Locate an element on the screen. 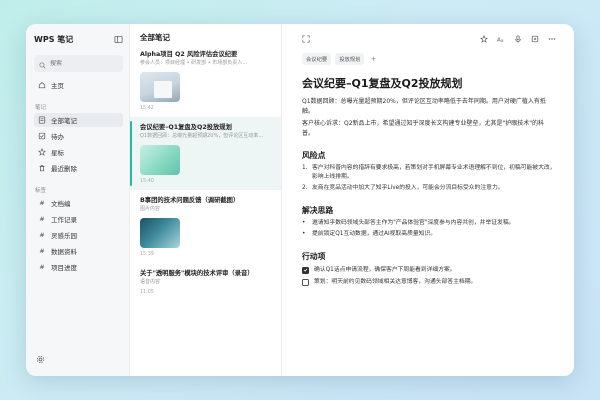 This screenshot has height=400, width=600. note-card-title: B事团的技术问题反馈（调研截图） is located at coordinates (190, 200).